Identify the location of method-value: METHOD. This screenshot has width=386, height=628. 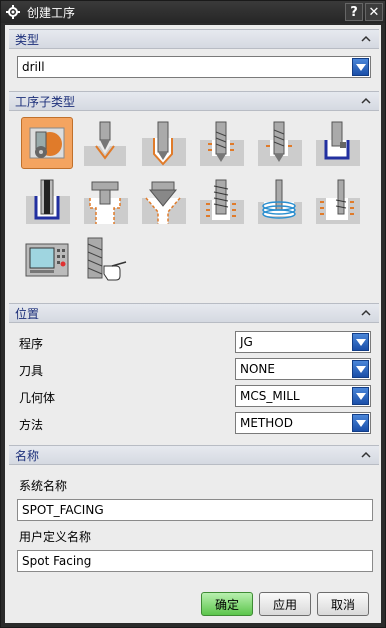
(266, 423).